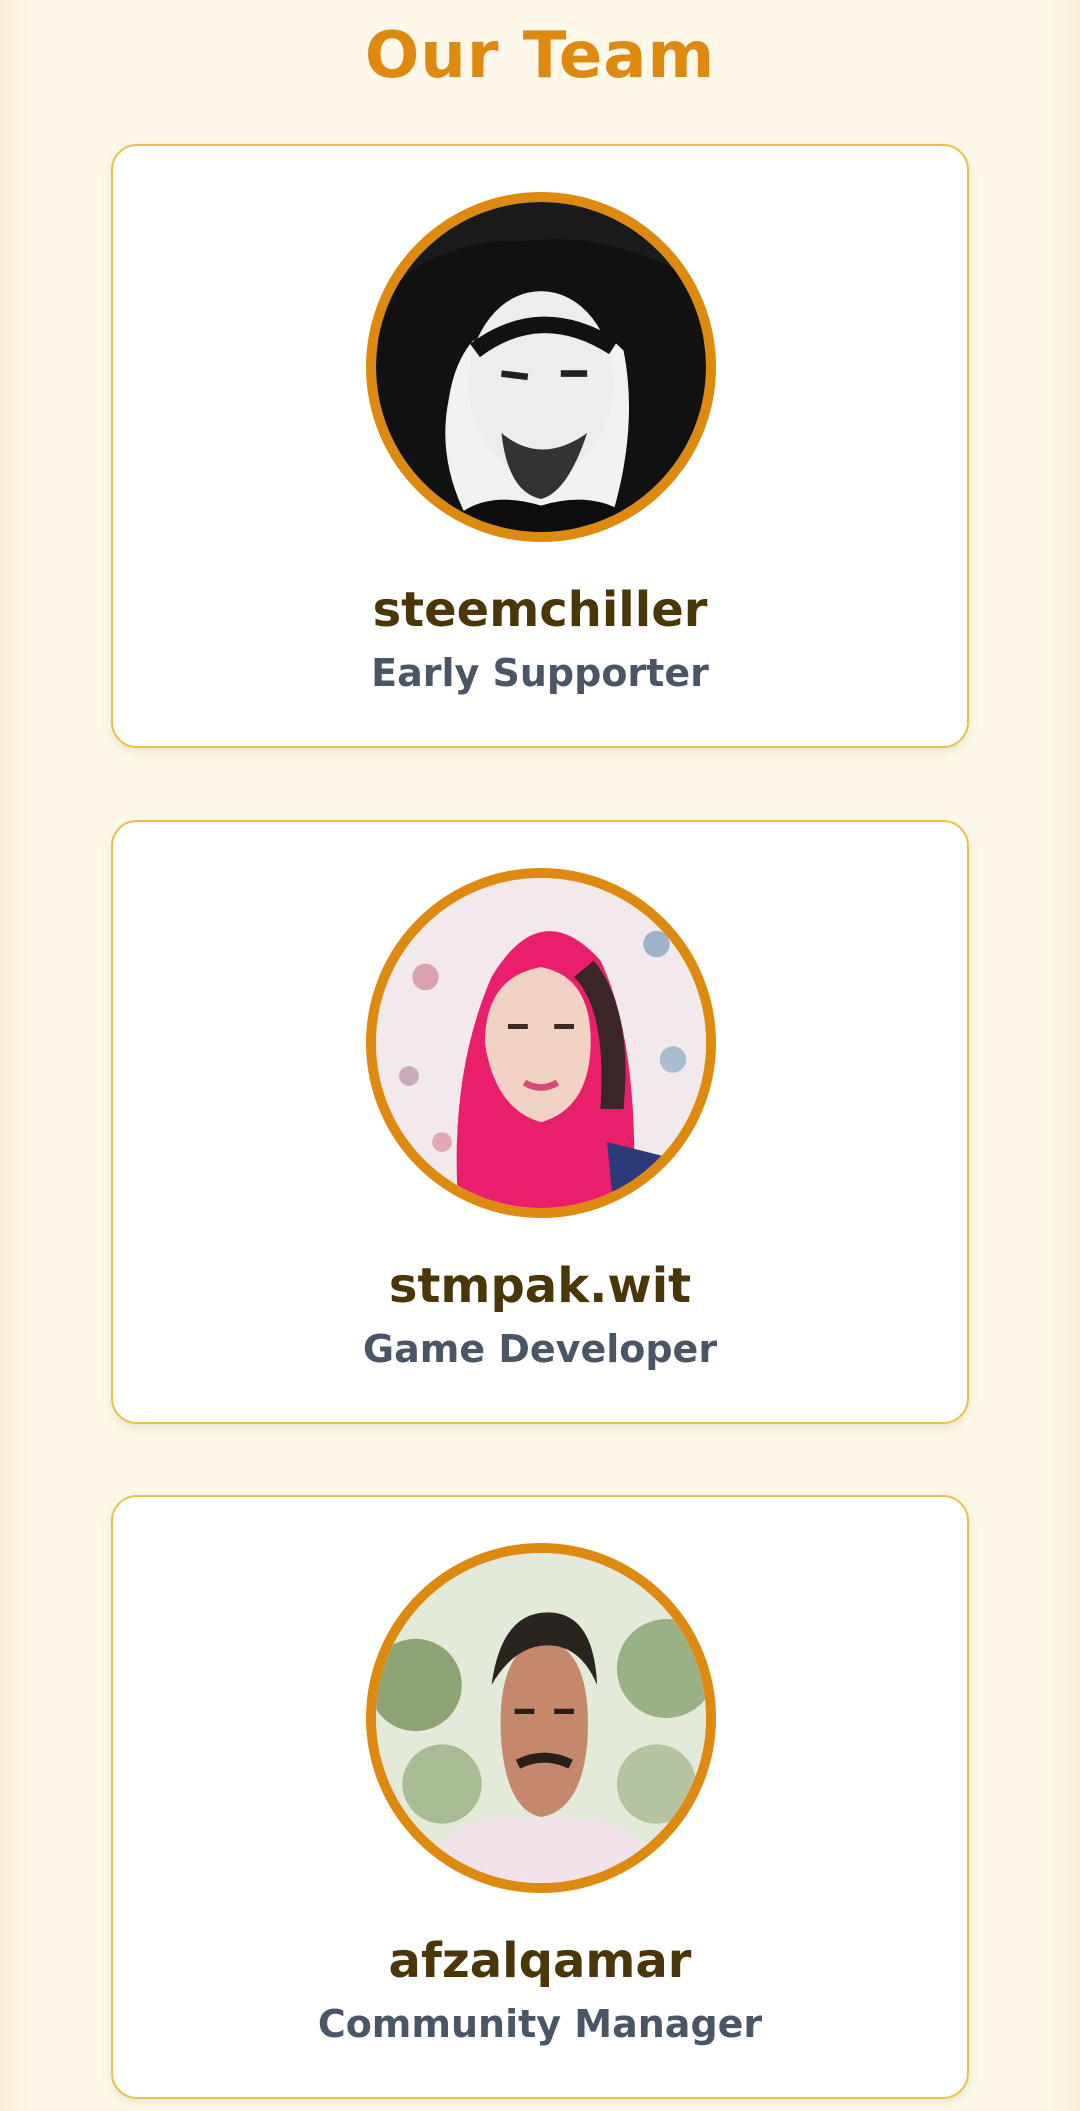 Image resolution: width=1080 pixels, height=2111 pixels. What do you see at coordinates (540, 610) in the screenshot?
I see `member-name: steemchiller` at bounding box center [540, 610].